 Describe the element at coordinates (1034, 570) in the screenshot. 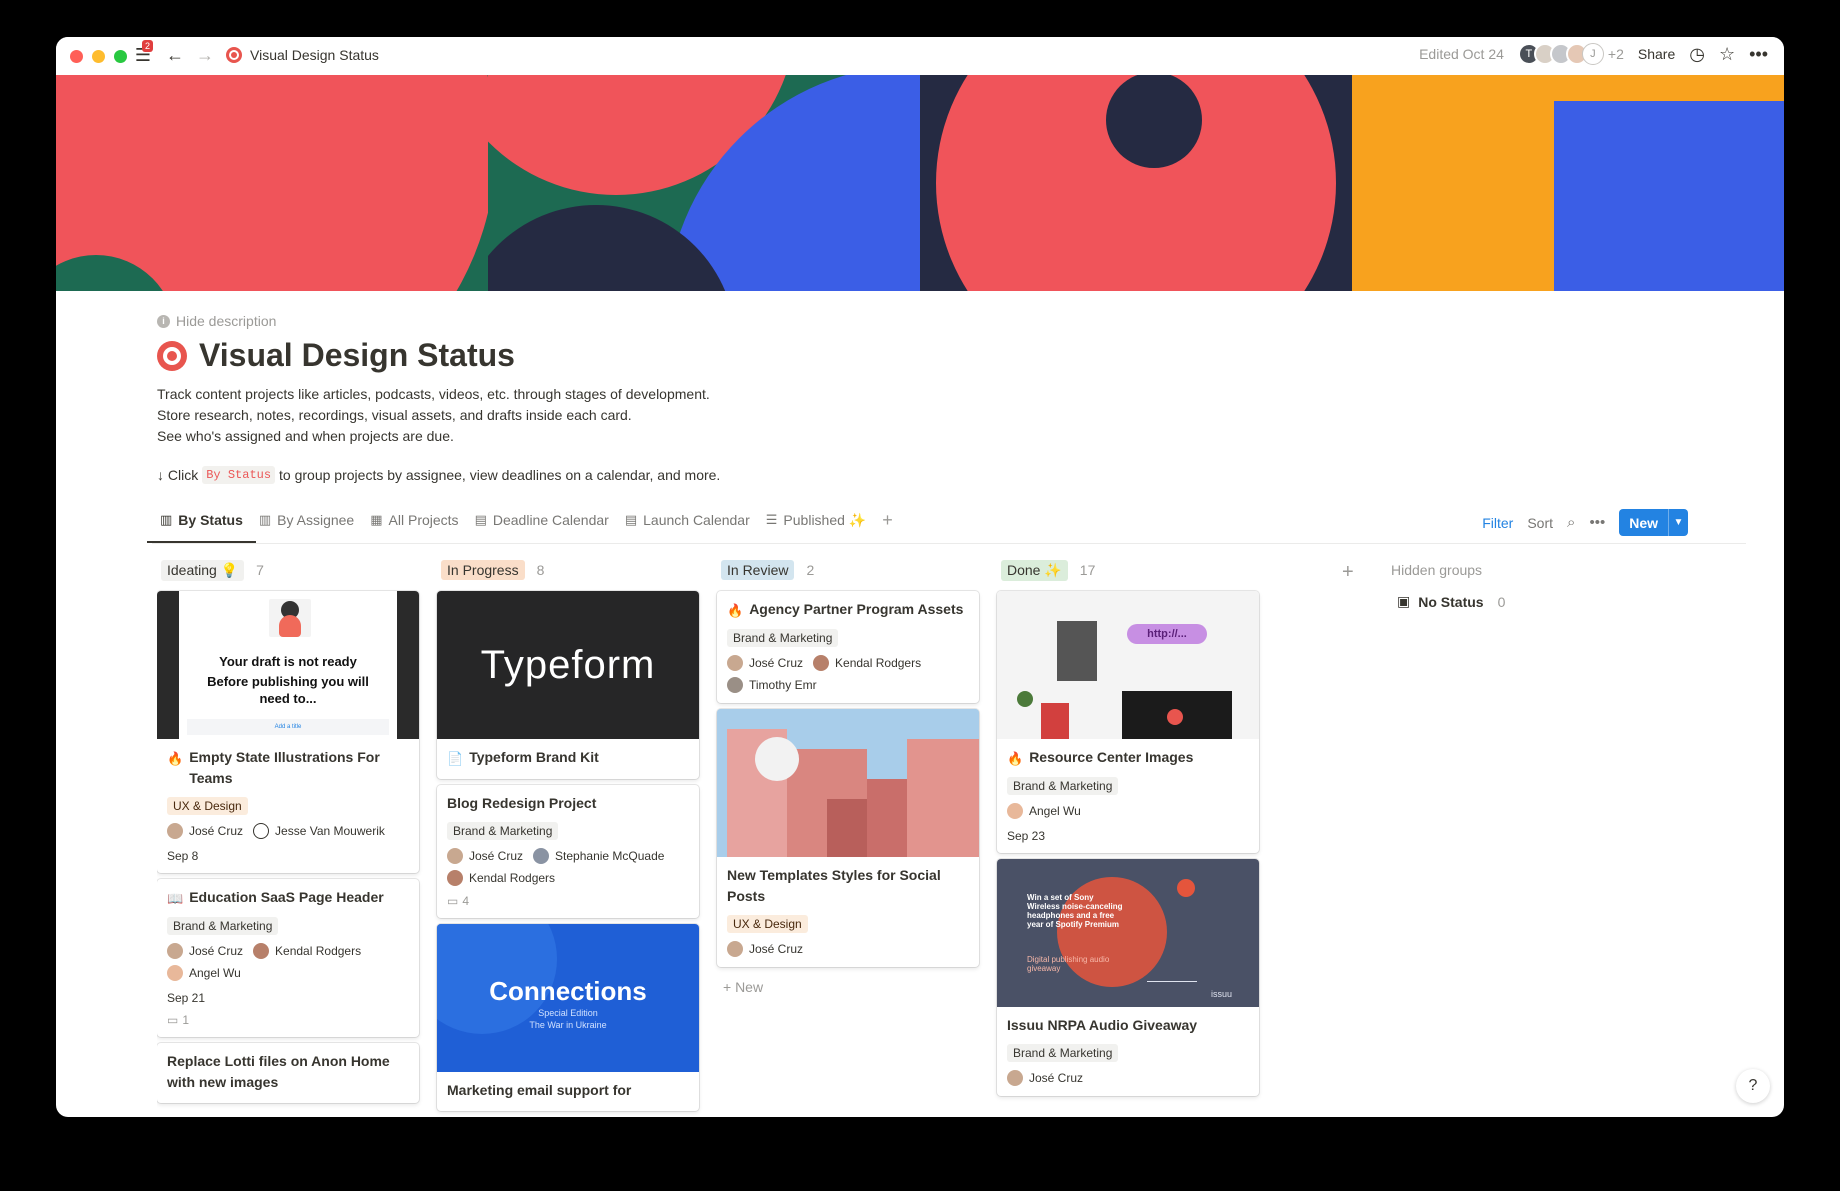

I see `column-label: Done ✨` at that location.